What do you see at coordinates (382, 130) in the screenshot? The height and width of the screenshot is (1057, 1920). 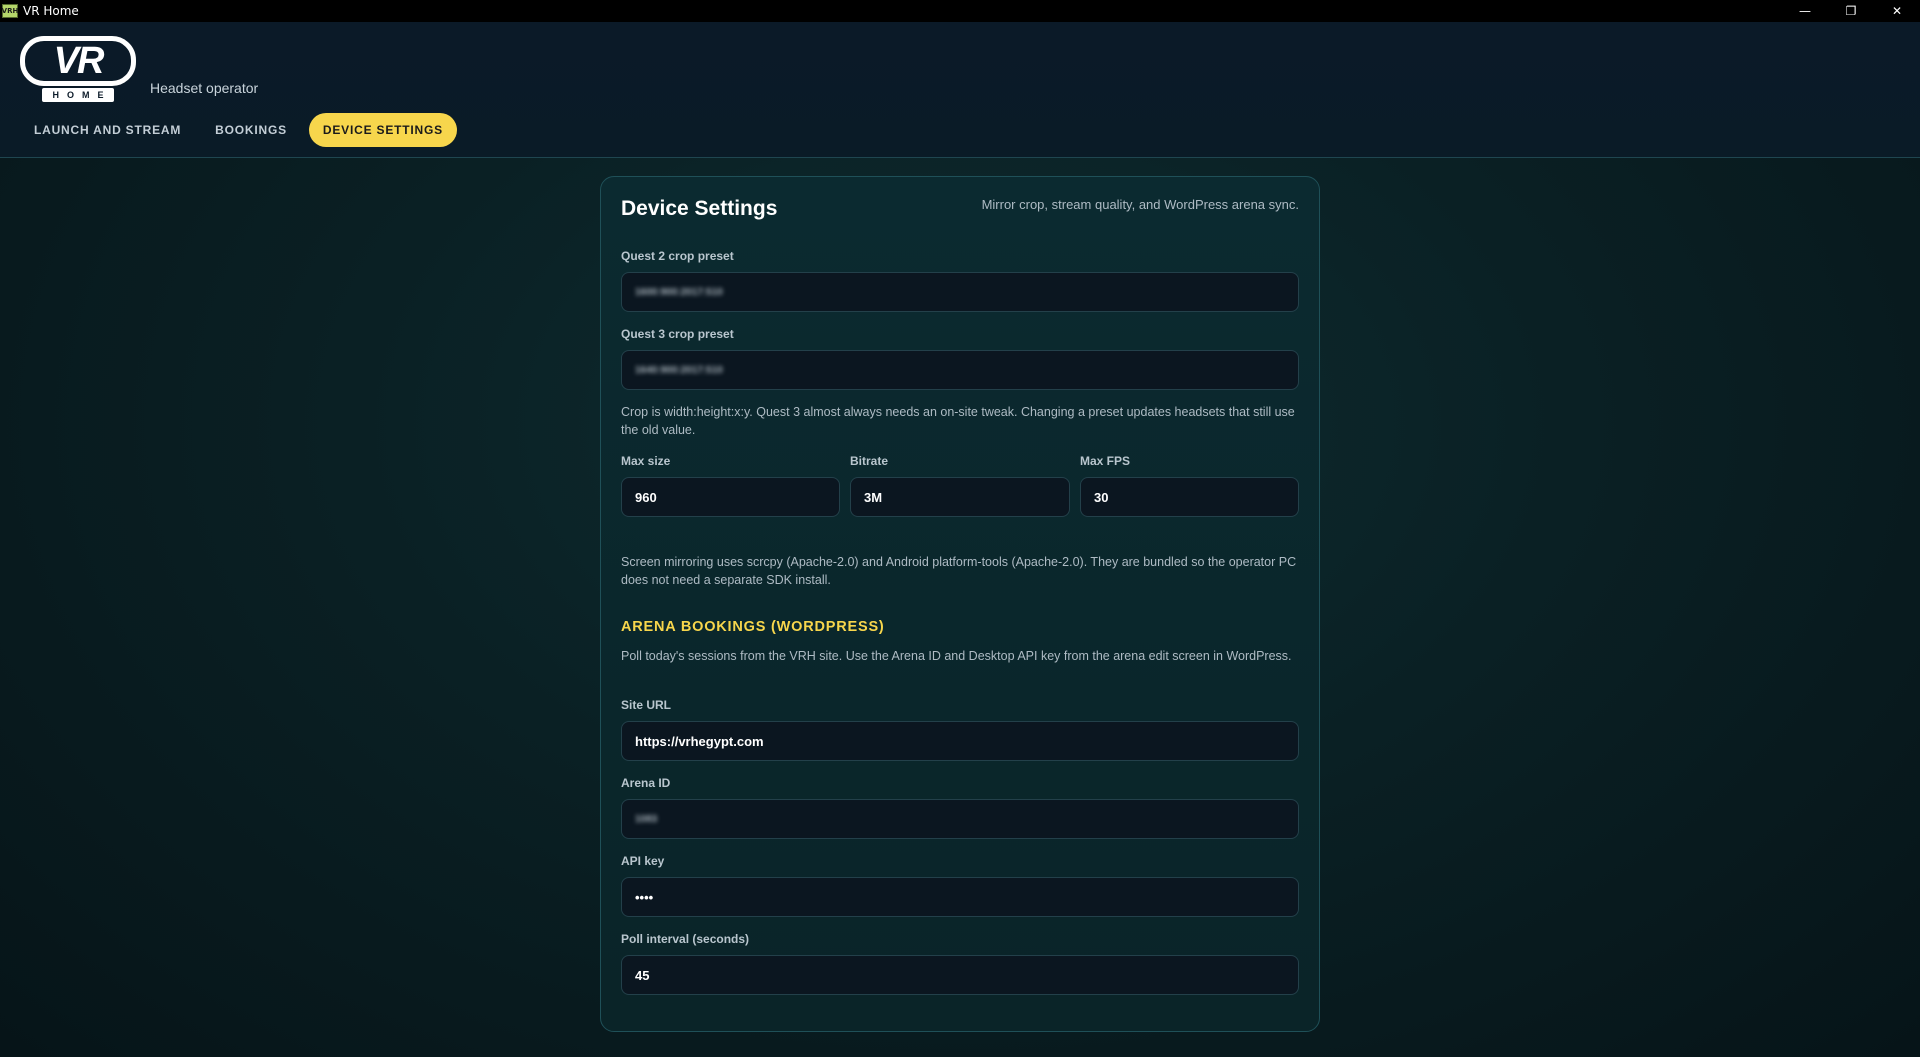 I see `tab-device-settings: DEVICE SETTINGS` at bounding box center [382, 130].